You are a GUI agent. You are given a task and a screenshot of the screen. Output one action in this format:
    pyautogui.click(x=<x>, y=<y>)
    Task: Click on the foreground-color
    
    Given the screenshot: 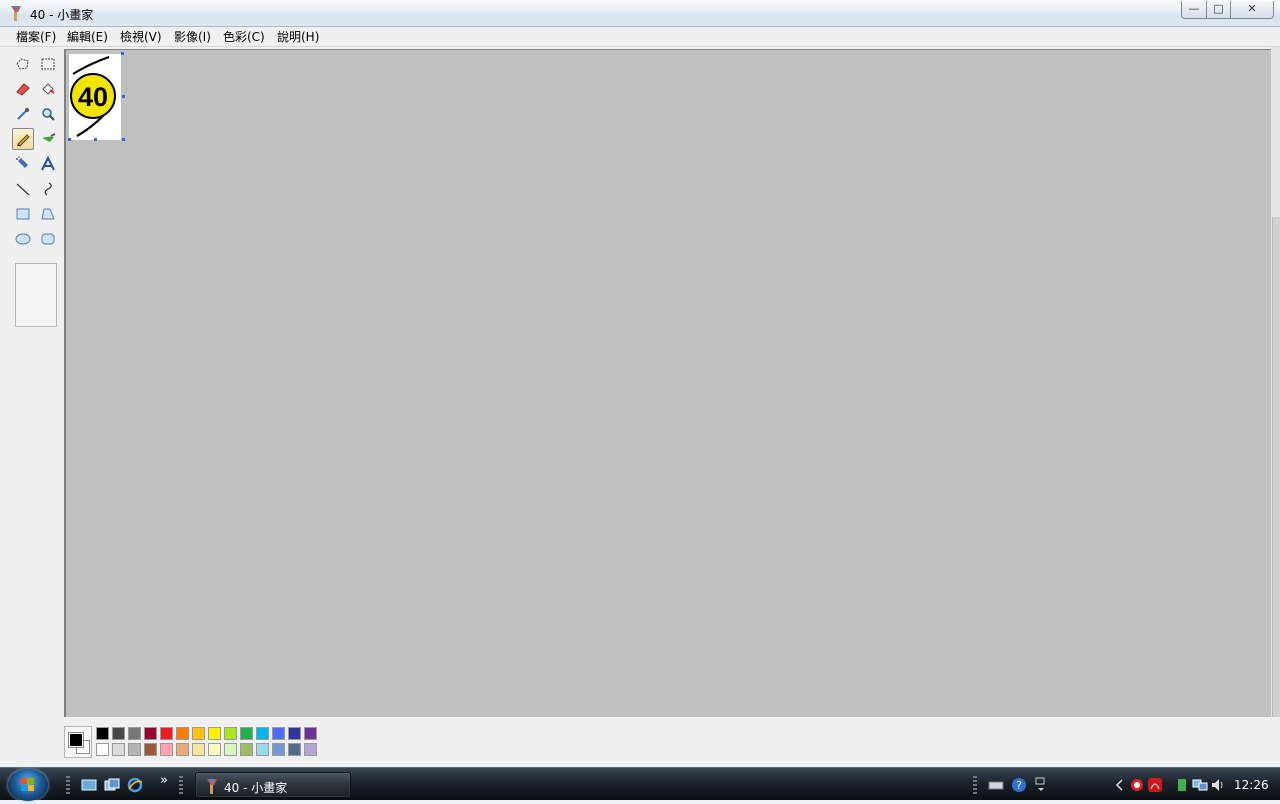 What is the action you would take?
    pyautogui.click(x=76, y=740)
    